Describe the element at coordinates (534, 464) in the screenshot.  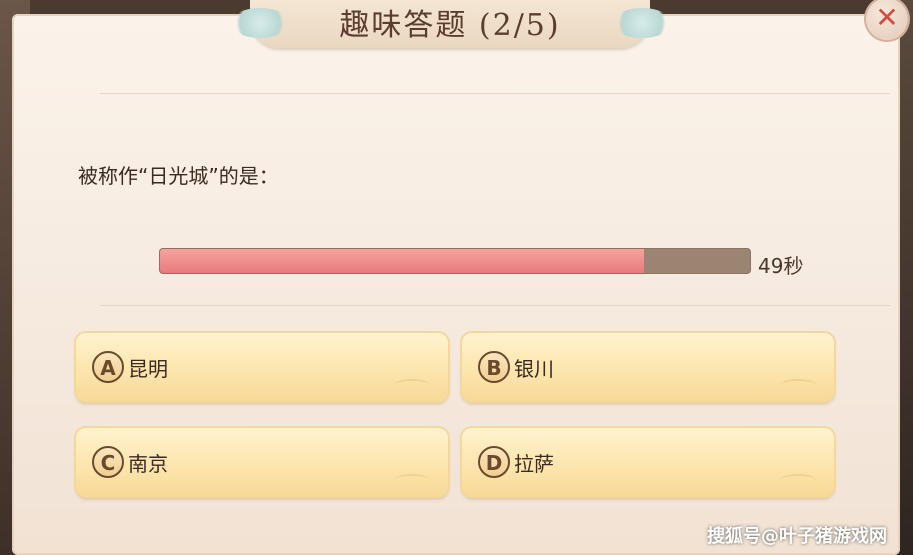
I see `option-d-label: 拉萨` at that location.